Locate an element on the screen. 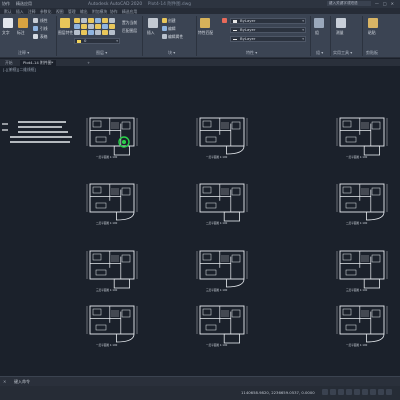  table-button: 表格 is located at coordinates (44, 37).